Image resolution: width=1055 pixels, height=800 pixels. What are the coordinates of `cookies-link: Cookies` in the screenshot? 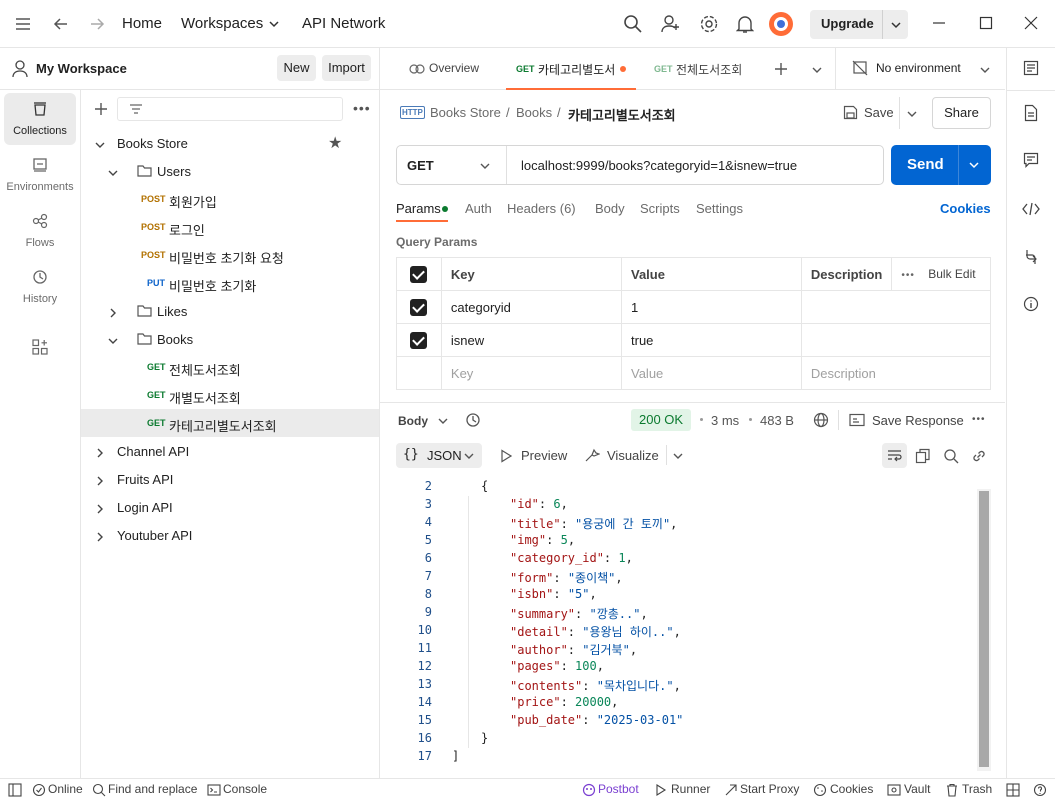 It's located at (965, 208).